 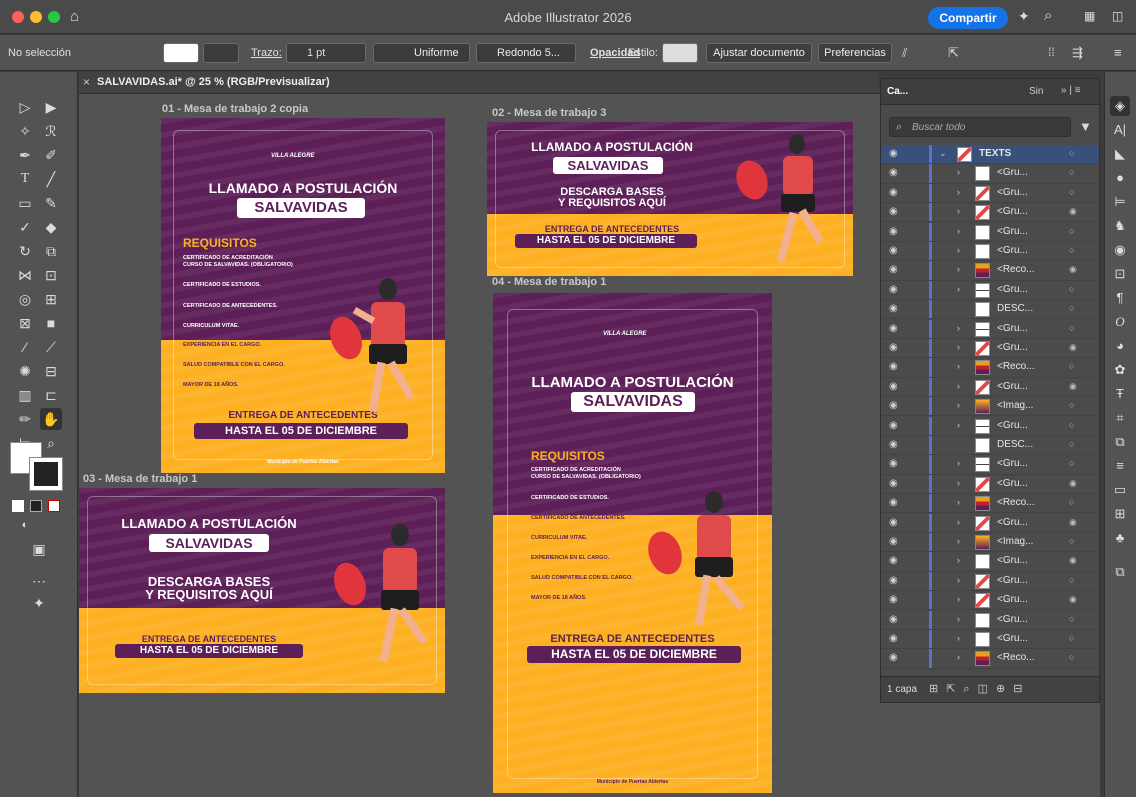 What do you see at coordinates (1120, 202) in the screenshot?
I see `align-panel-icon: ⊨` at bounding box center [1120, 202].